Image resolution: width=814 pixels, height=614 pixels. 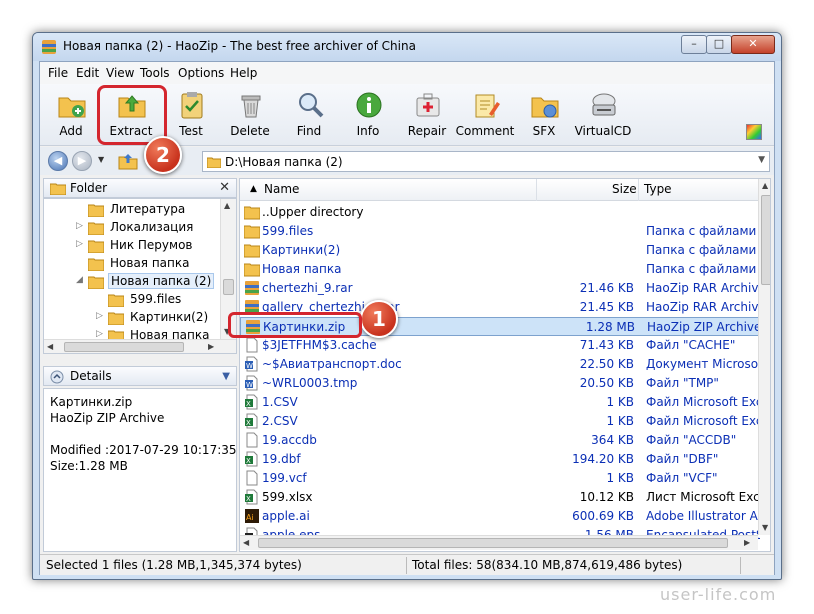 What do you see at coordinates (493, 543) in the screenshot?
I see `file-hscroll-thumb` at bounding box center [493, 543].